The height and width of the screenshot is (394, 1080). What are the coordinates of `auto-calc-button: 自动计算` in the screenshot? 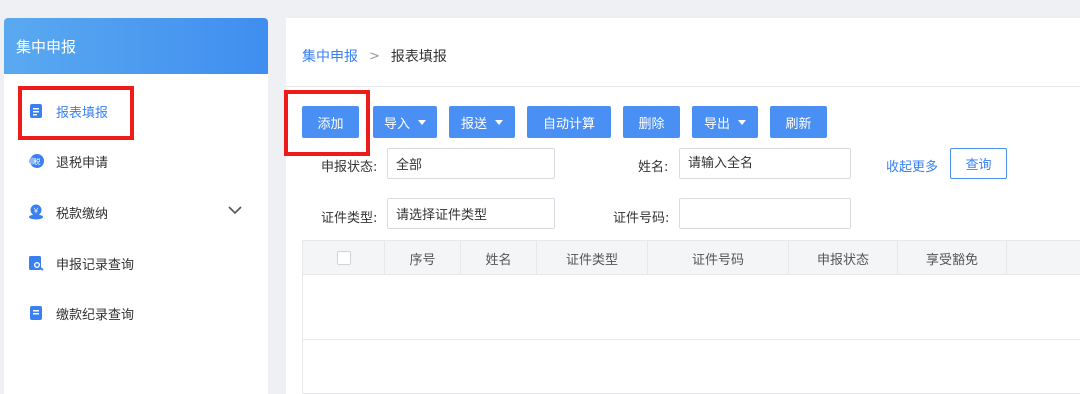 It's located at (569, 122).